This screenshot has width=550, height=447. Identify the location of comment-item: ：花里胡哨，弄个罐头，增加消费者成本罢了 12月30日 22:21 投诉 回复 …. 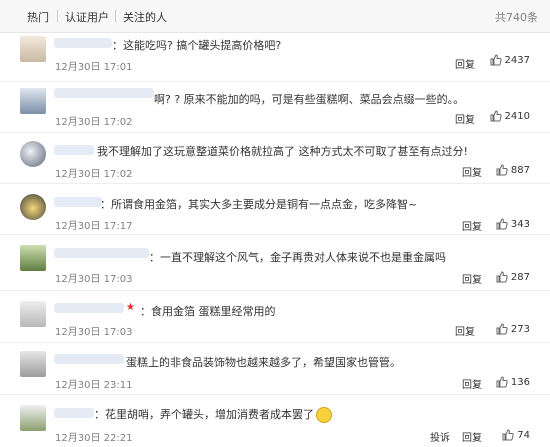
(275, 421).